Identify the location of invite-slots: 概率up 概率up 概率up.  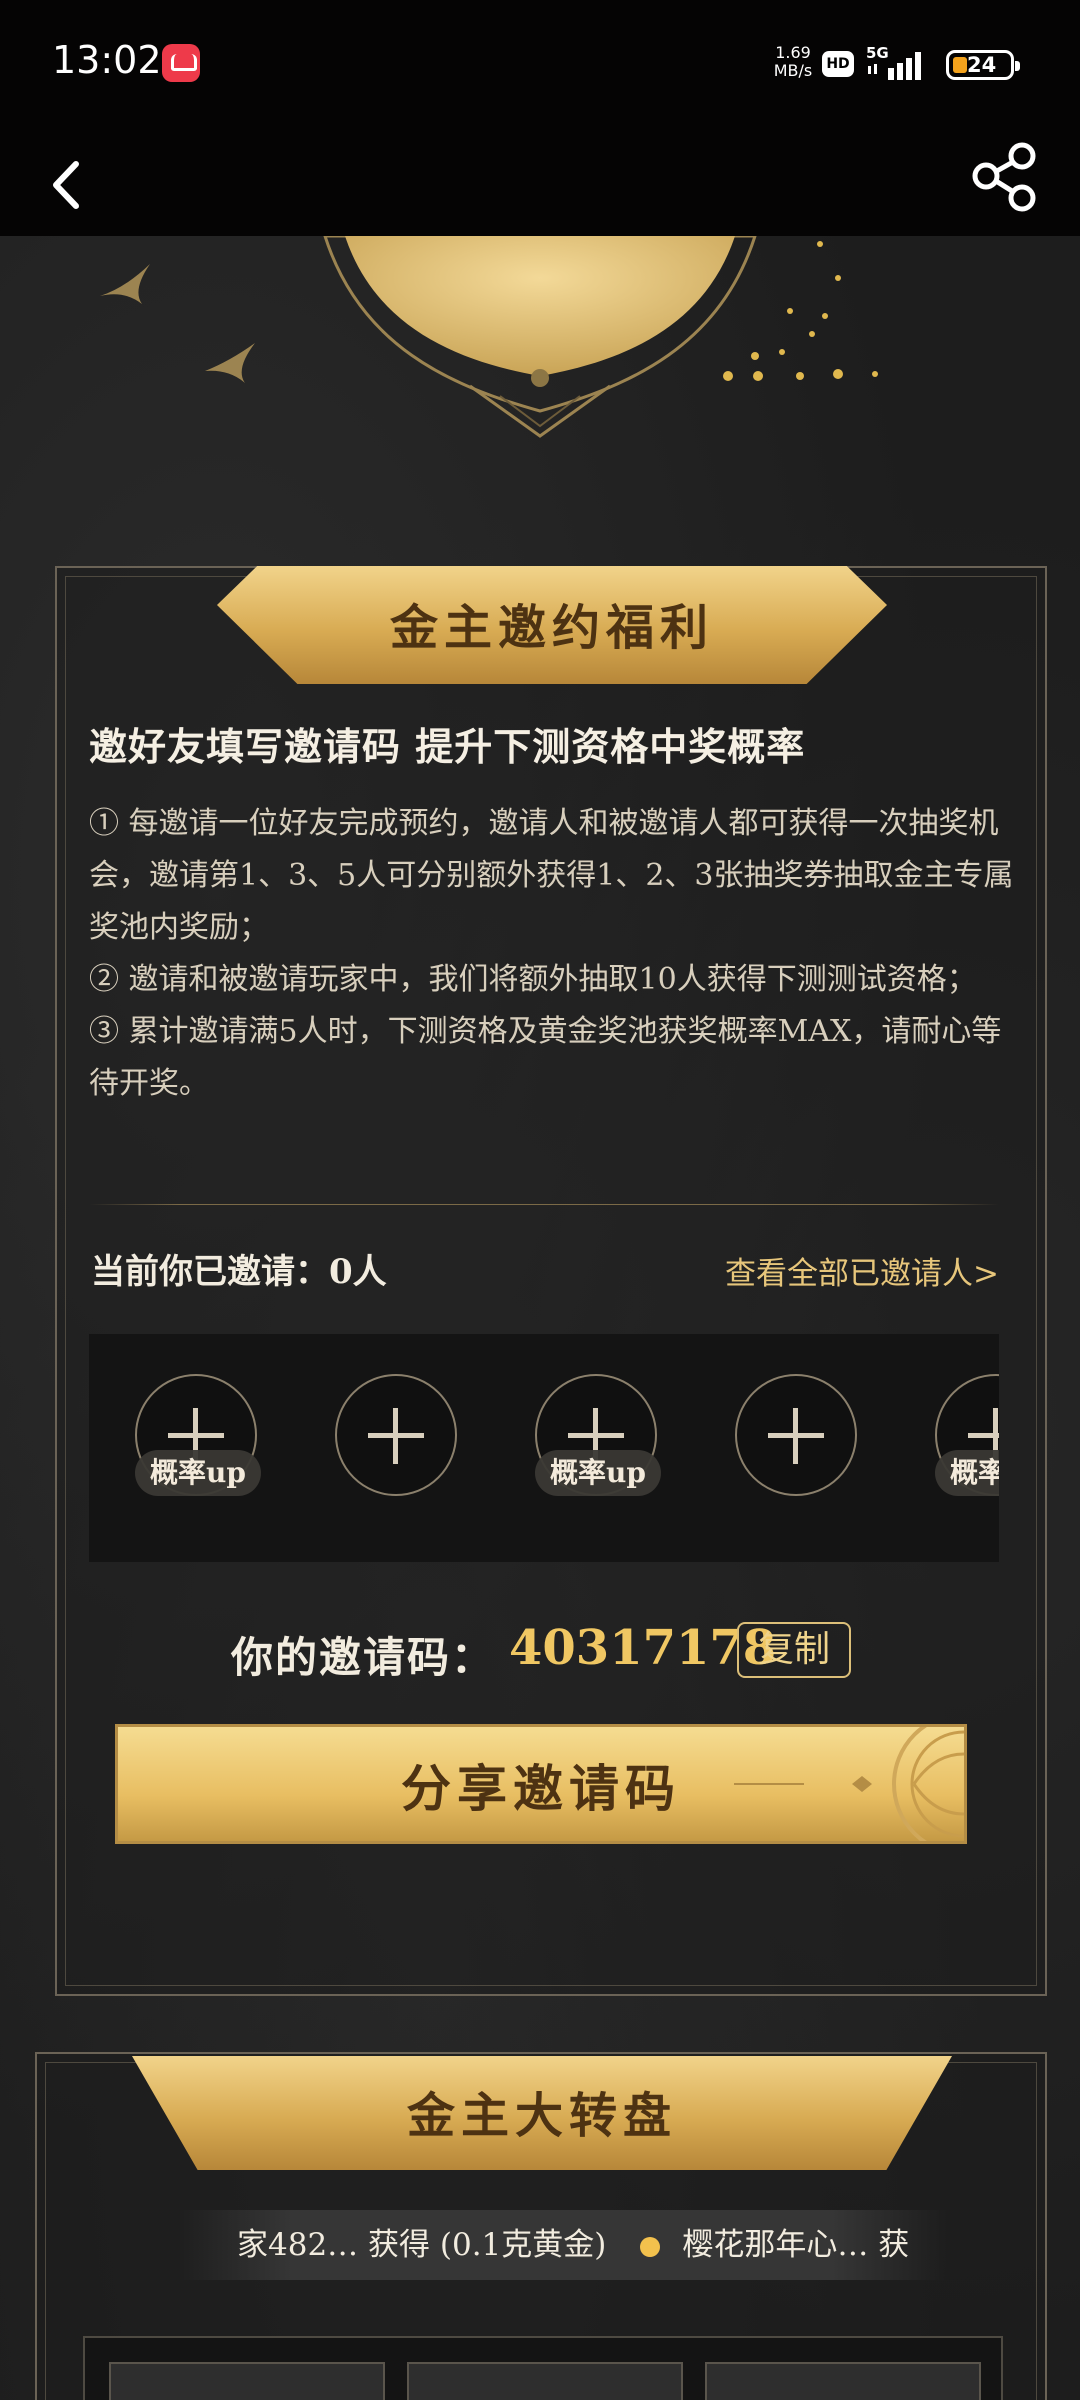
(544, 1448).